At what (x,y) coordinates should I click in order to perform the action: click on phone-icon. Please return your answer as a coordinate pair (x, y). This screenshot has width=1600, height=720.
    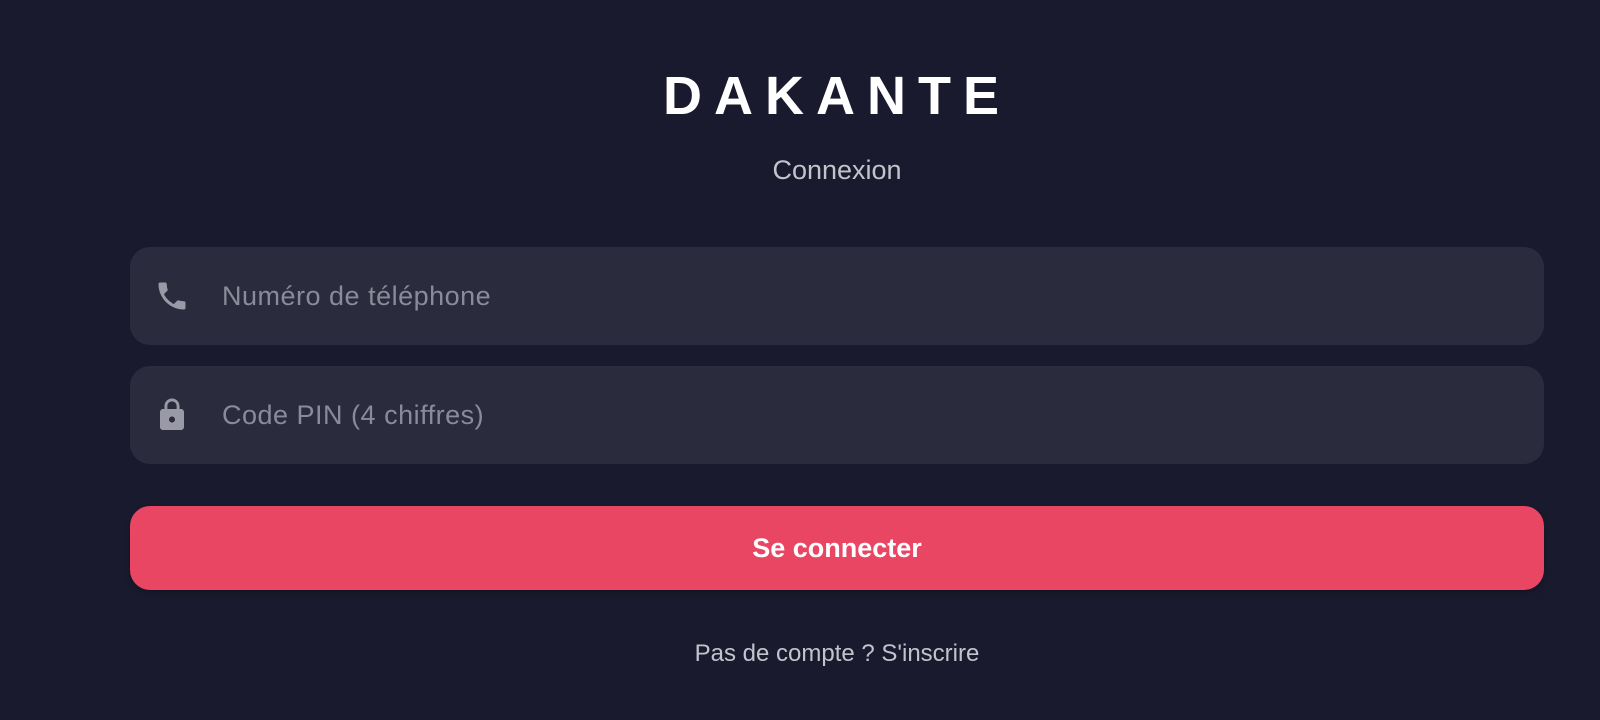
    Looking at the image, I should click on (172, 296).